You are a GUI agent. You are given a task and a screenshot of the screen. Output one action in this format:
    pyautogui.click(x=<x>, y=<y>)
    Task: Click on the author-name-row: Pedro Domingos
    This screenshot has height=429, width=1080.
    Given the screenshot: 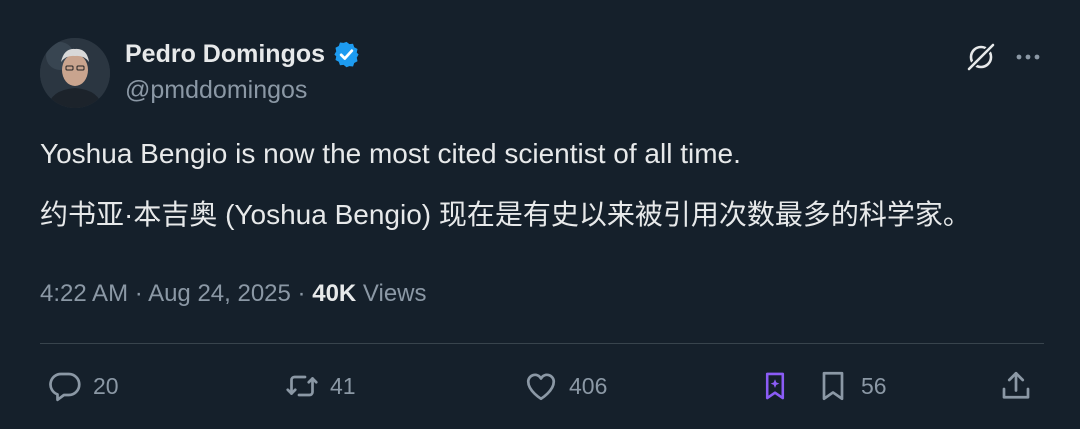 What is the action you would take?
    pyautogui.click(x=243, y=54)
    